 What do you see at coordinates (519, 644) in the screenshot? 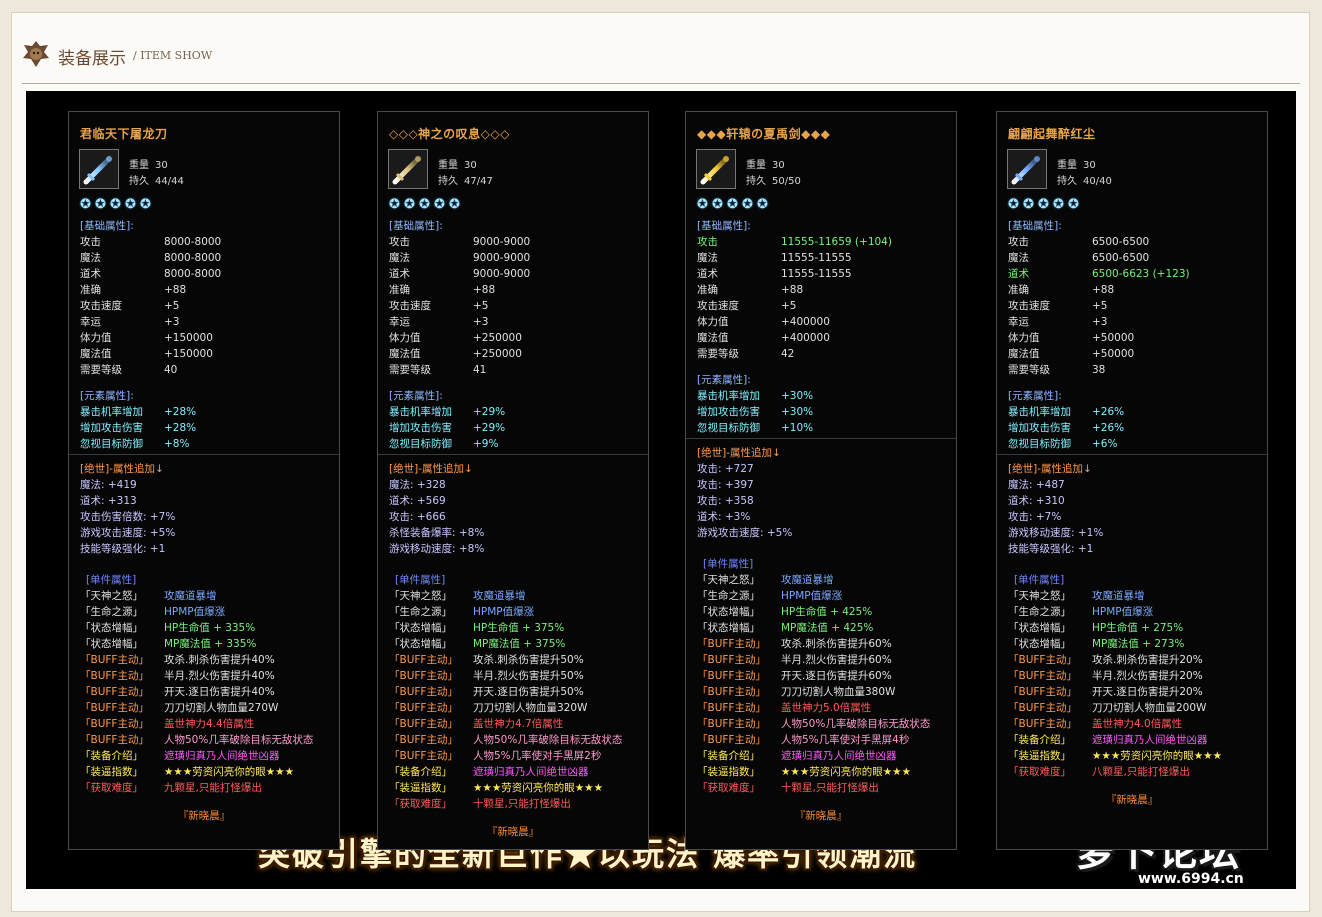
I see `set-value: MP魔法值 + 375%` at bounding box center [519, 644].